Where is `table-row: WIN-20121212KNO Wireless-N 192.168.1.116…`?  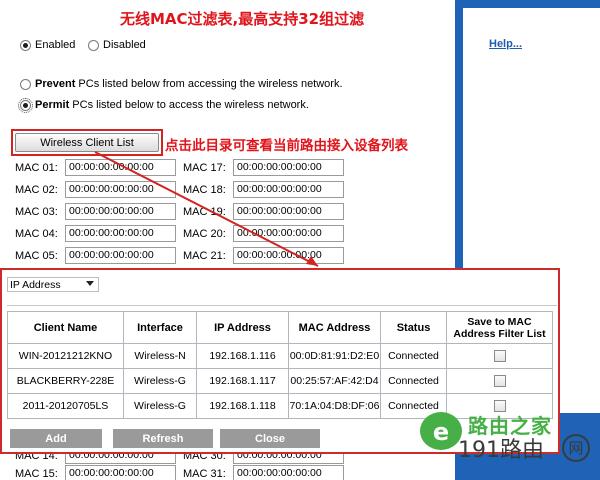
table-row: WIN-20121212KNO Wireless-N 192.168.1.116… is located at coordinates (280, 356).